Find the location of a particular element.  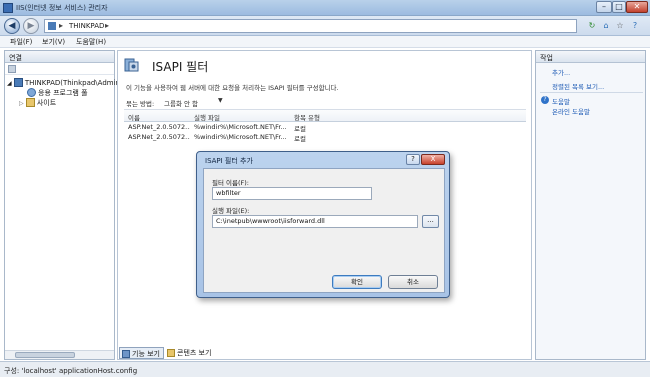

chevron-down-icon: ▼ is located at coordinates (220, 100).